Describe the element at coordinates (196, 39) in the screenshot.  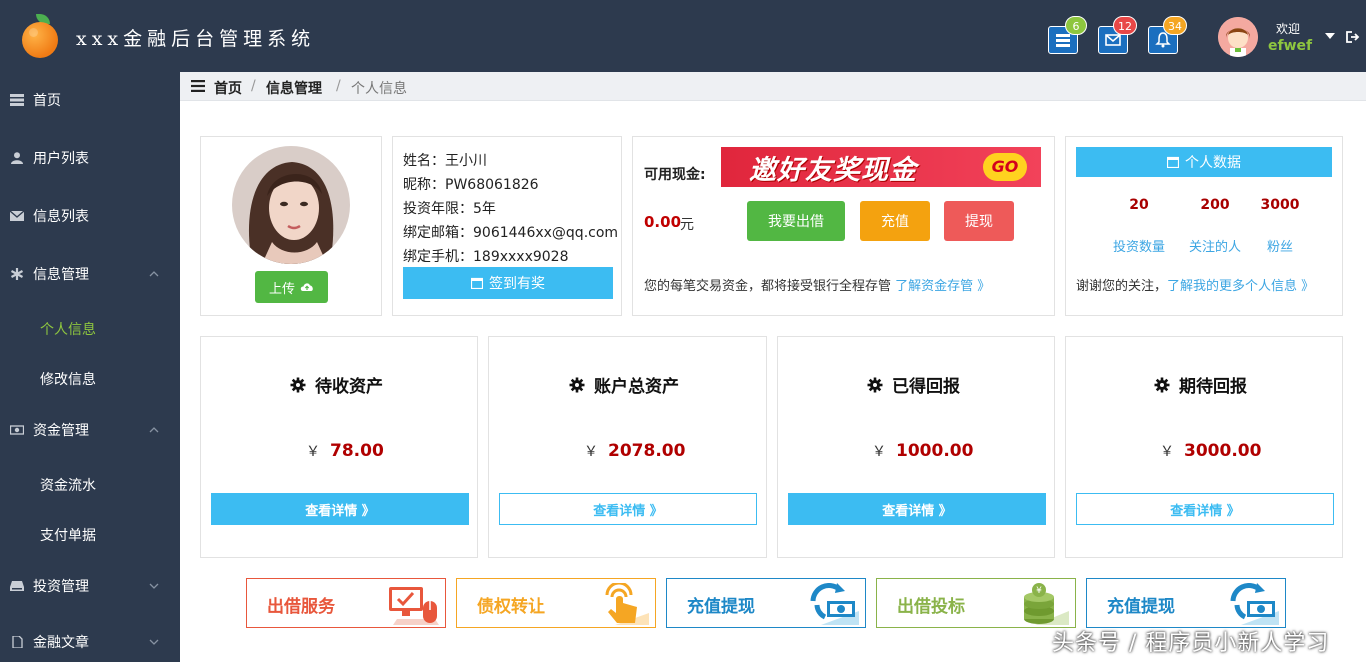
I see `brand-title: xxx金融后台管理系统` at that location.